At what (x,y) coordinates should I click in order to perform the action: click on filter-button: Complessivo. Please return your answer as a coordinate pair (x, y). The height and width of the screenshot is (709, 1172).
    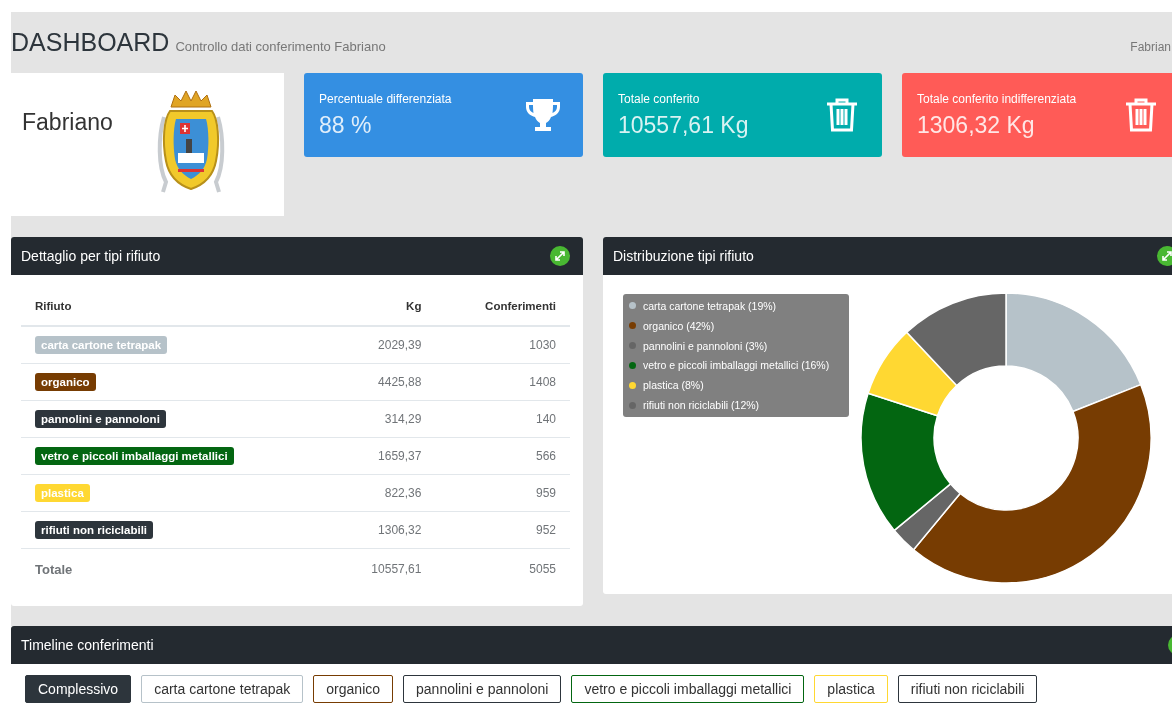
    Looking at the image, I should click on (78, 689).